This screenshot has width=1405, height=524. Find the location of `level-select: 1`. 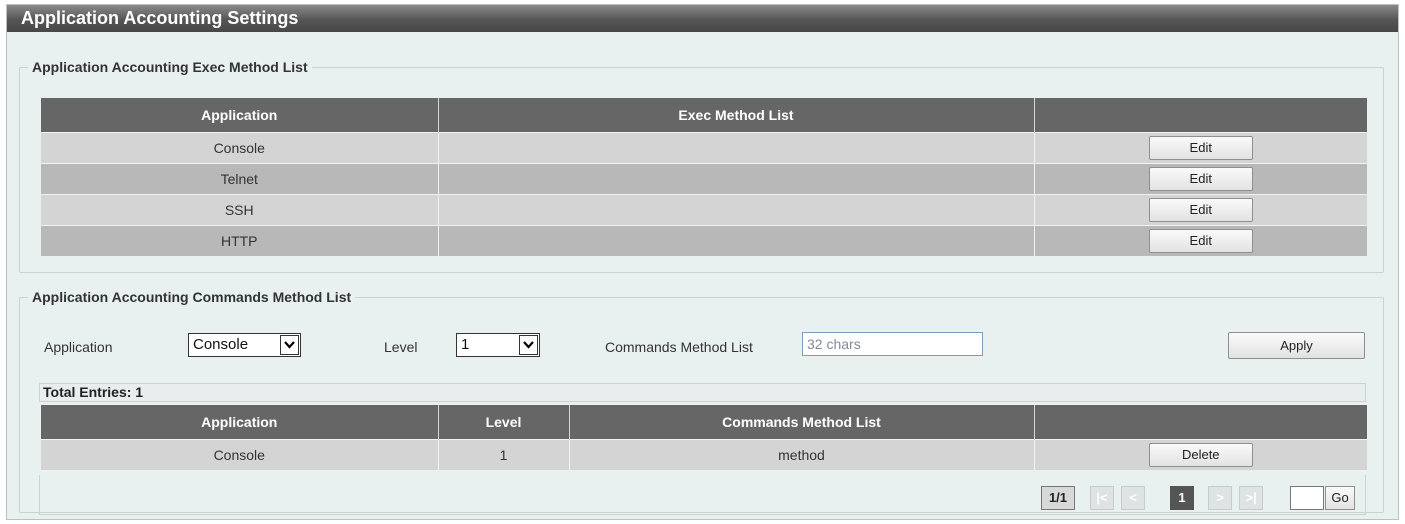

level-select: 1 is located at coordinates (498, 345).